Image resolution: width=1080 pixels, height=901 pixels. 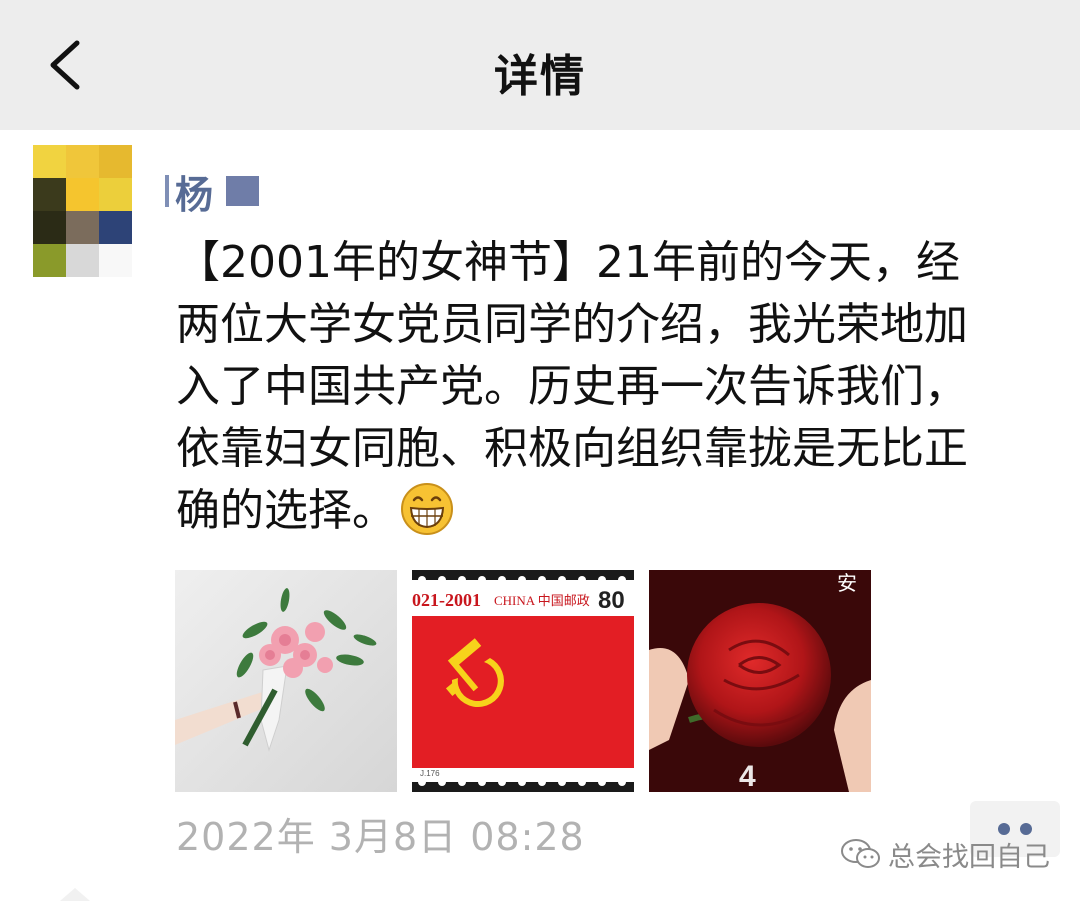 What do you see at coordinates (446, 600) in the screenshot?
I see `stamp-years: 021-2001` at bounding box center [446, 600].